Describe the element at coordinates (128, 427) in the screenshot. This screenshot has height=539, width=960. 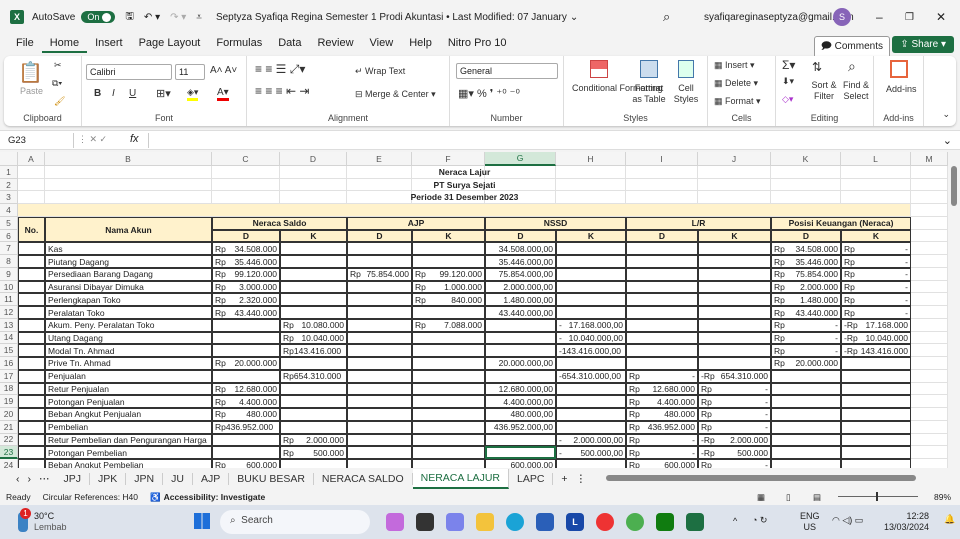
I see `account-name: Pembelian` at that location.